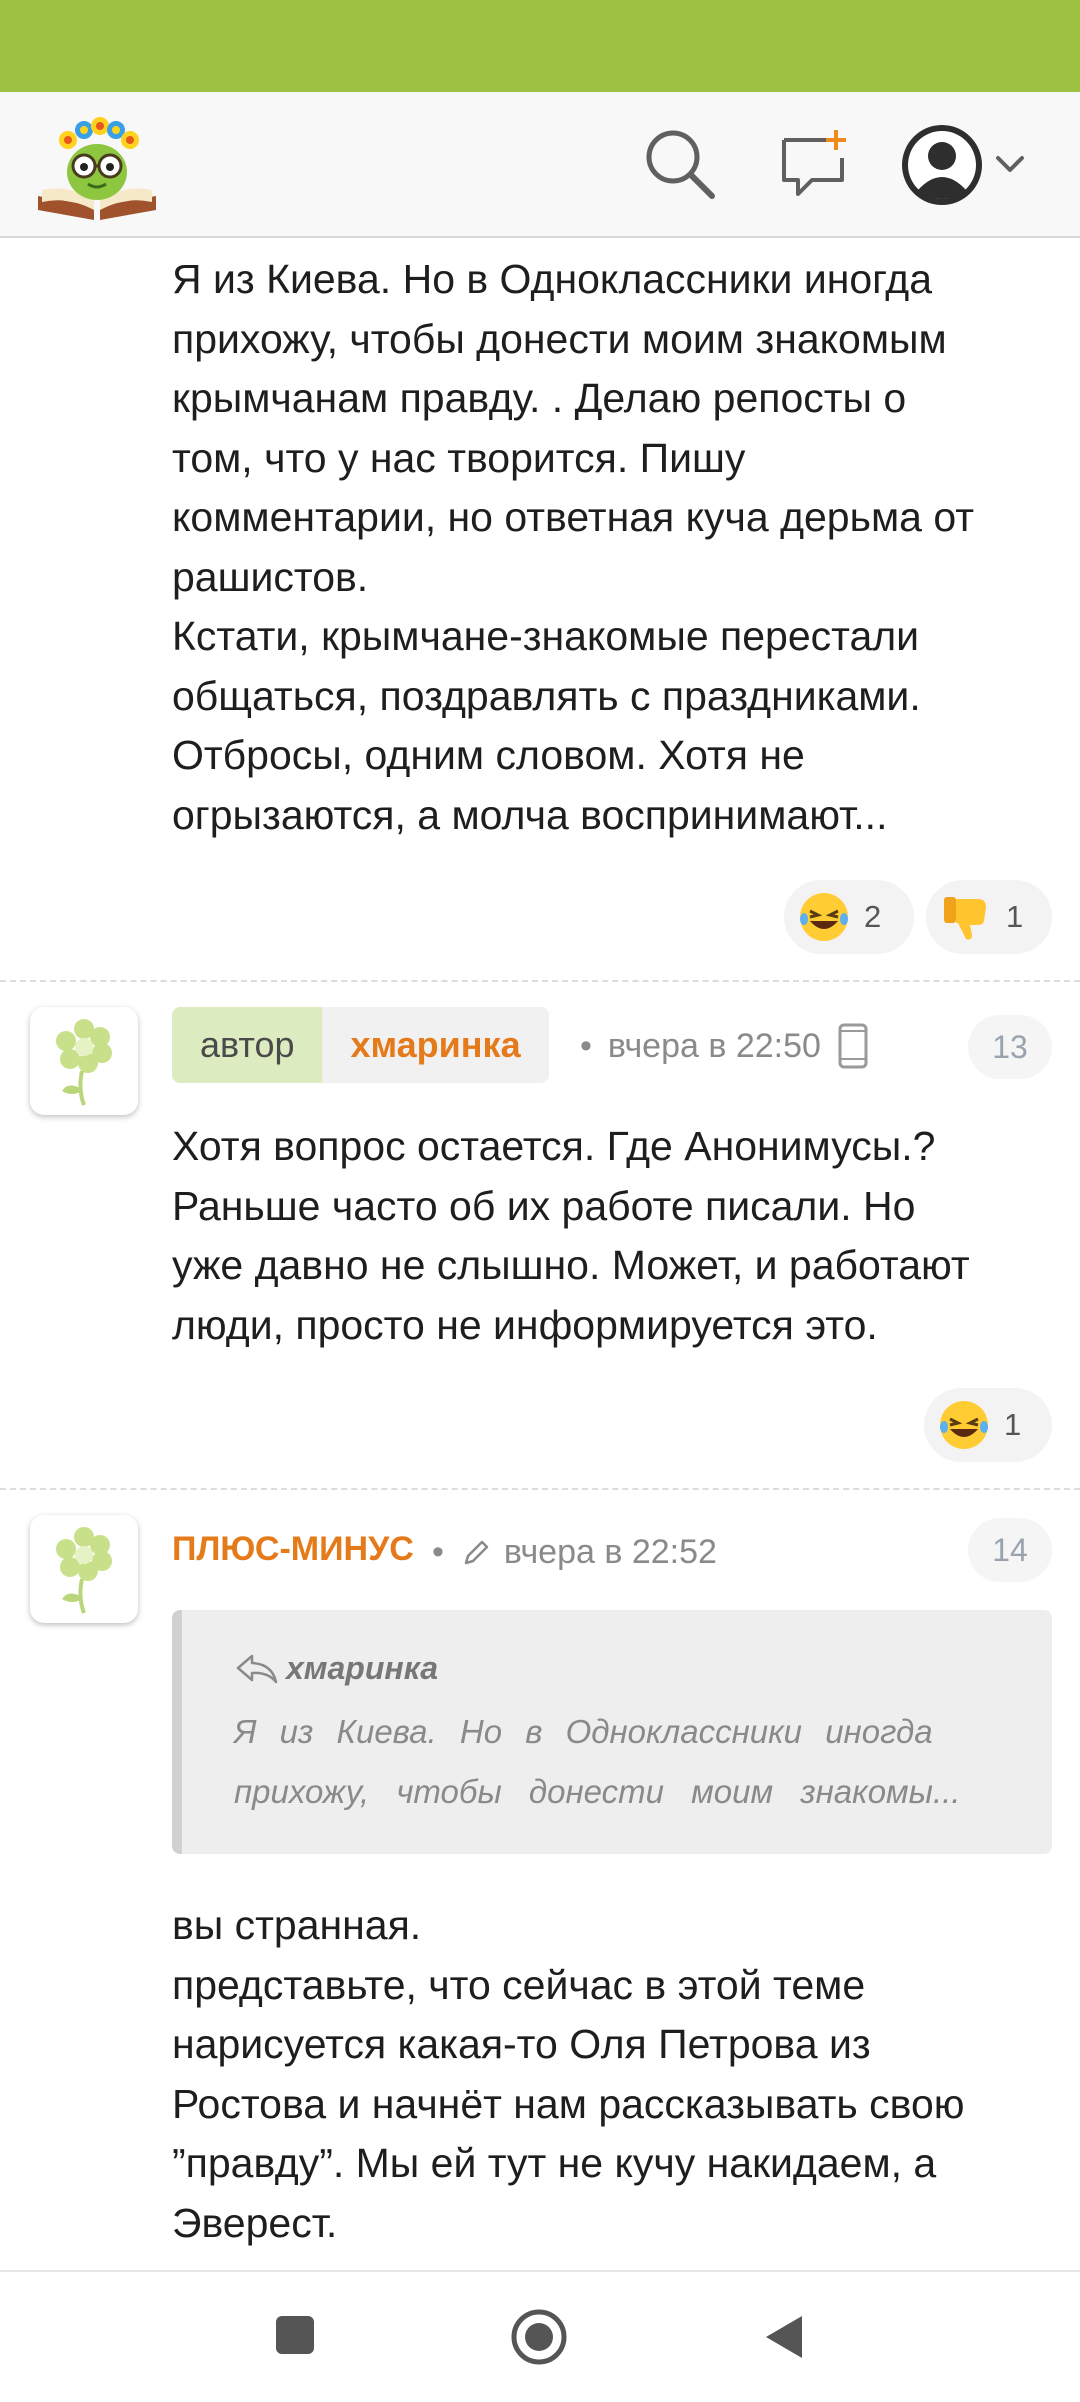 The image size is (1080, 2402). Describe the element at coordinates (521, 2044) in the screenshot. I see `comment-text-line: нарисуется какая-то Оля Петрова из` at that location.